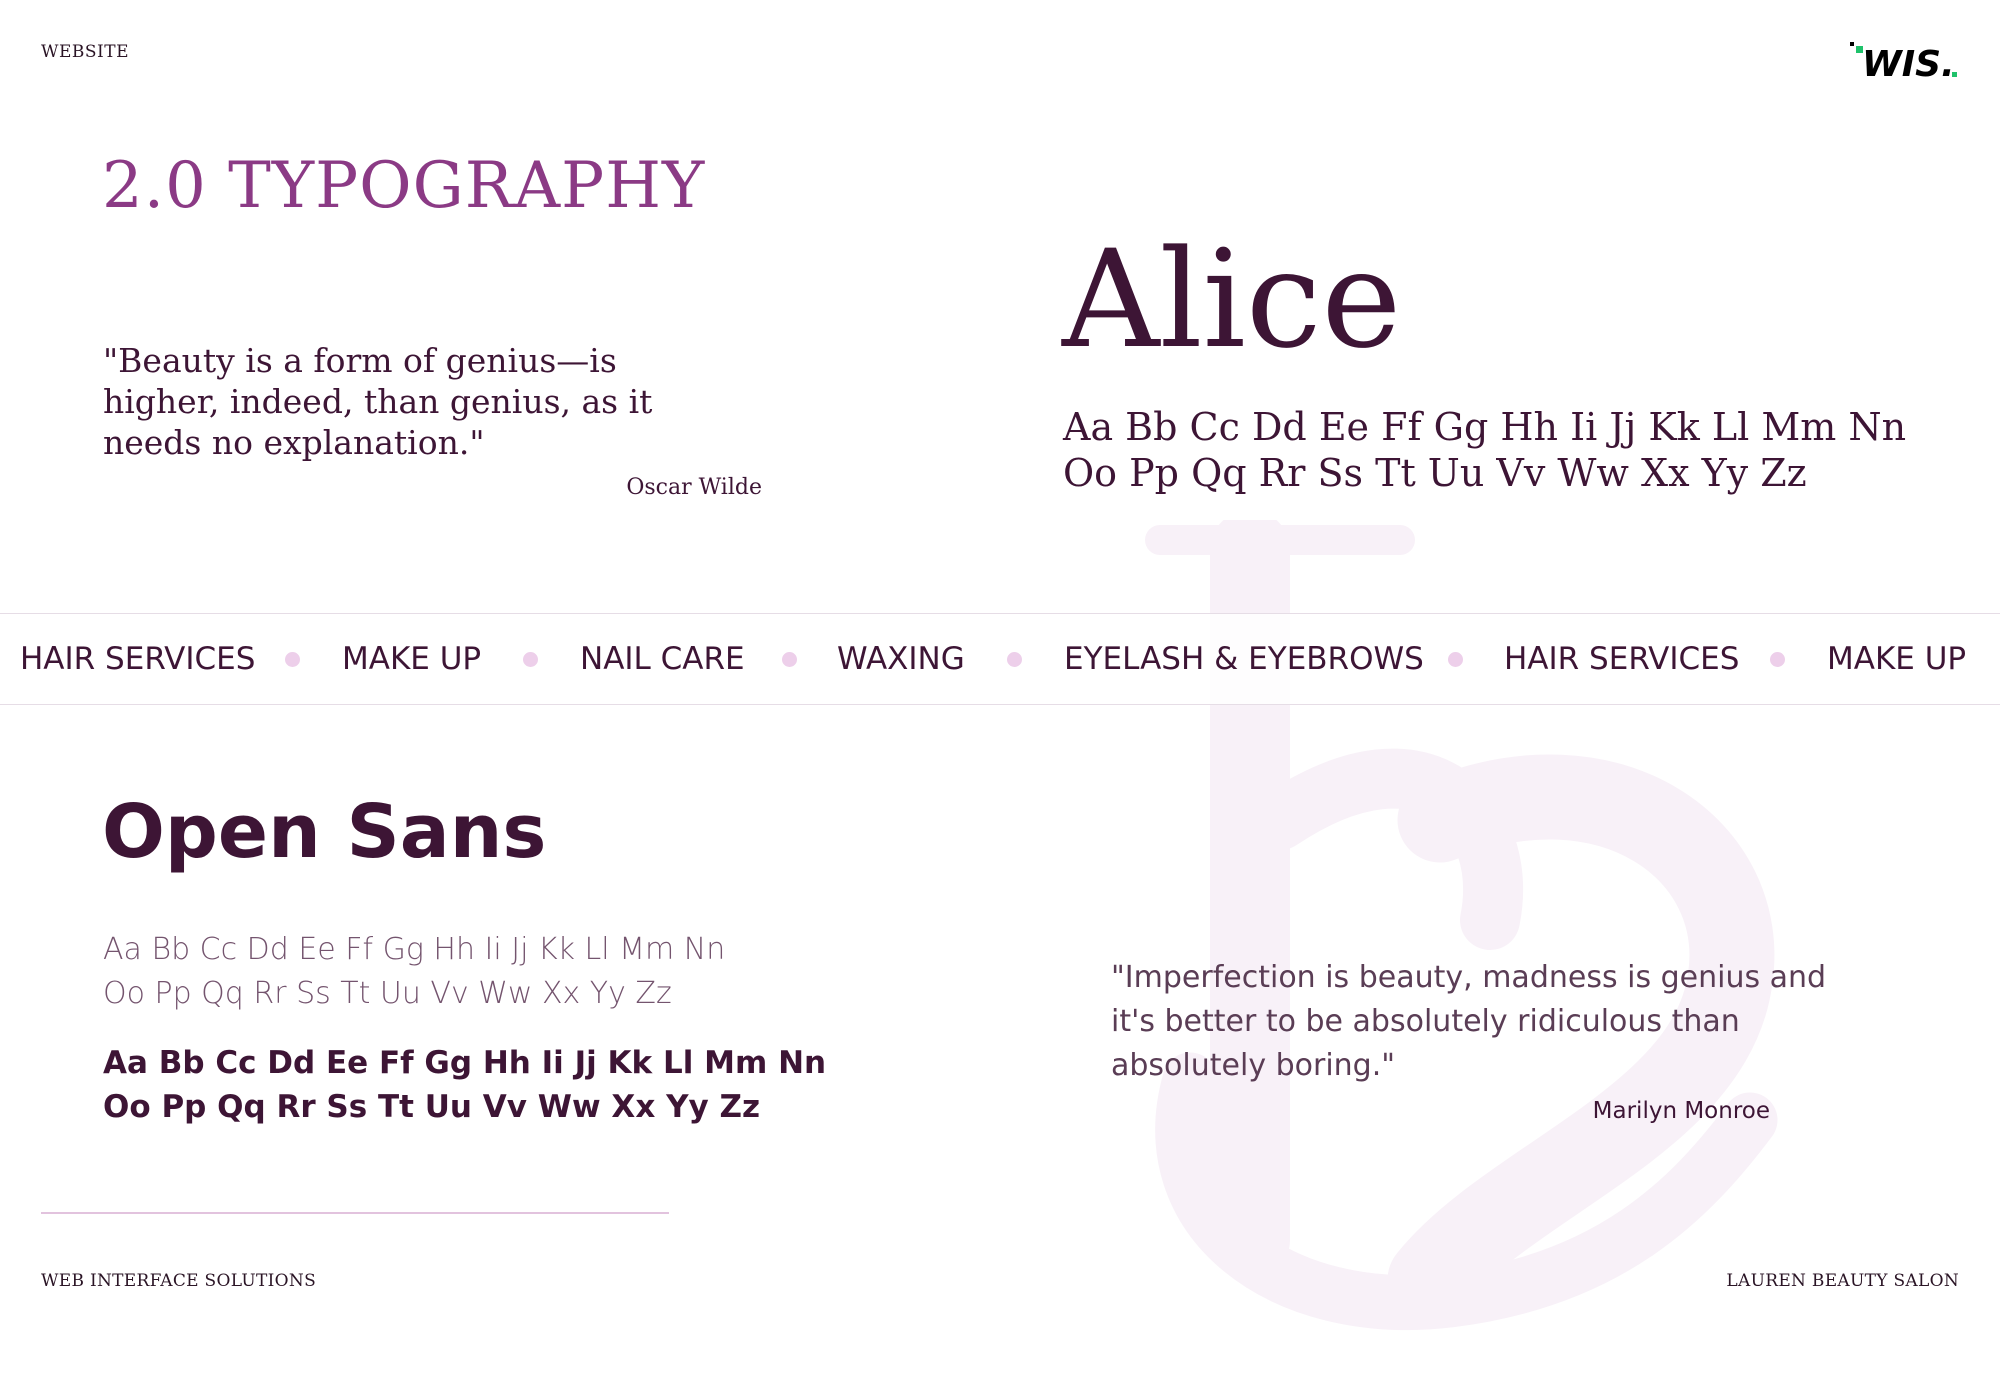 The image size is (2000, 1380). What do you see at coordinates (432, 1107) in the screenshot?
I see `open-sans-bold-line2: Oo Pp Qq Rr Ss Tt Uu Vv Ww Xx Yy Zz` at bounding box center [432, 1107].